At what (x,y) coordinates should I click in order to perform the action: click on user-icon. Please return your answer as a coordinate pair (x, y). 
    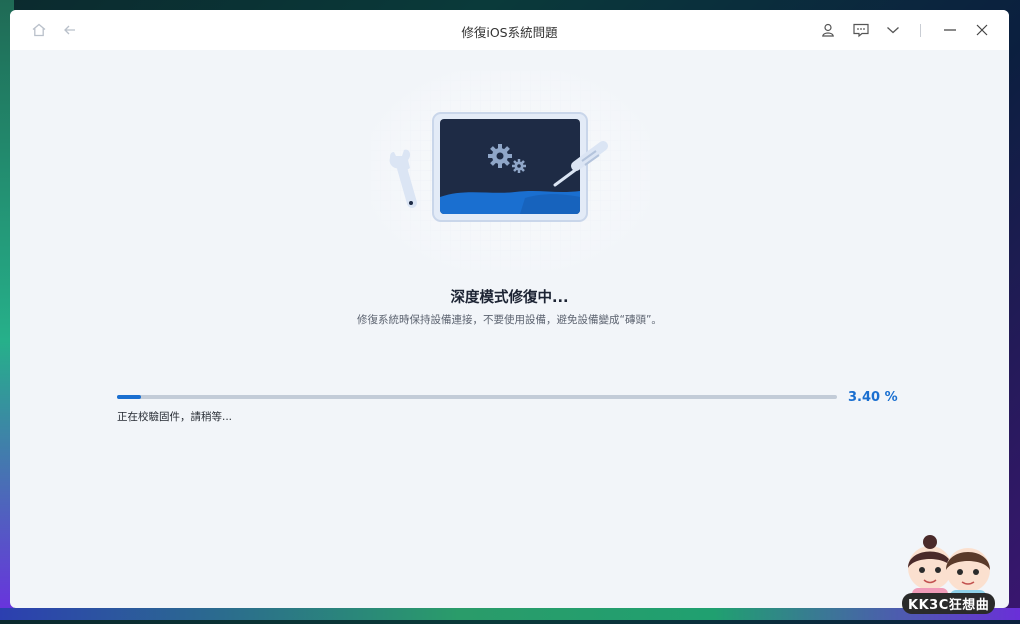
    Looking at the image, I should click on (828, 30).